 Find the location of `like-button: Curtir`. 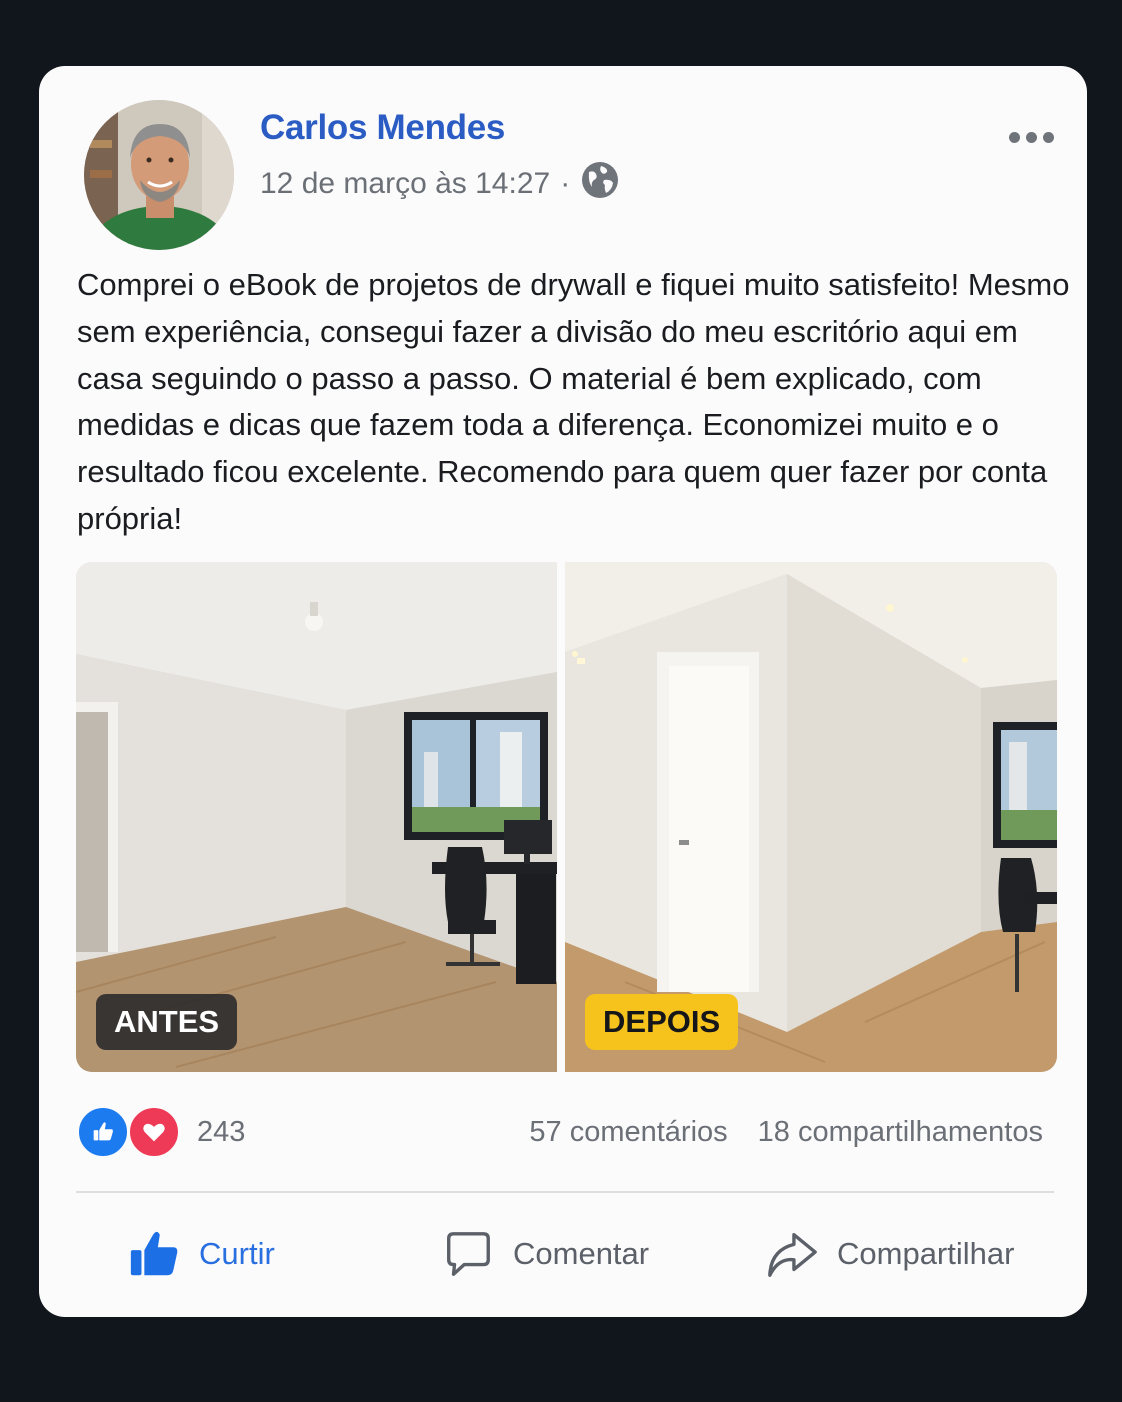

like-button: Curtir is located at coordinates (201, 1254).